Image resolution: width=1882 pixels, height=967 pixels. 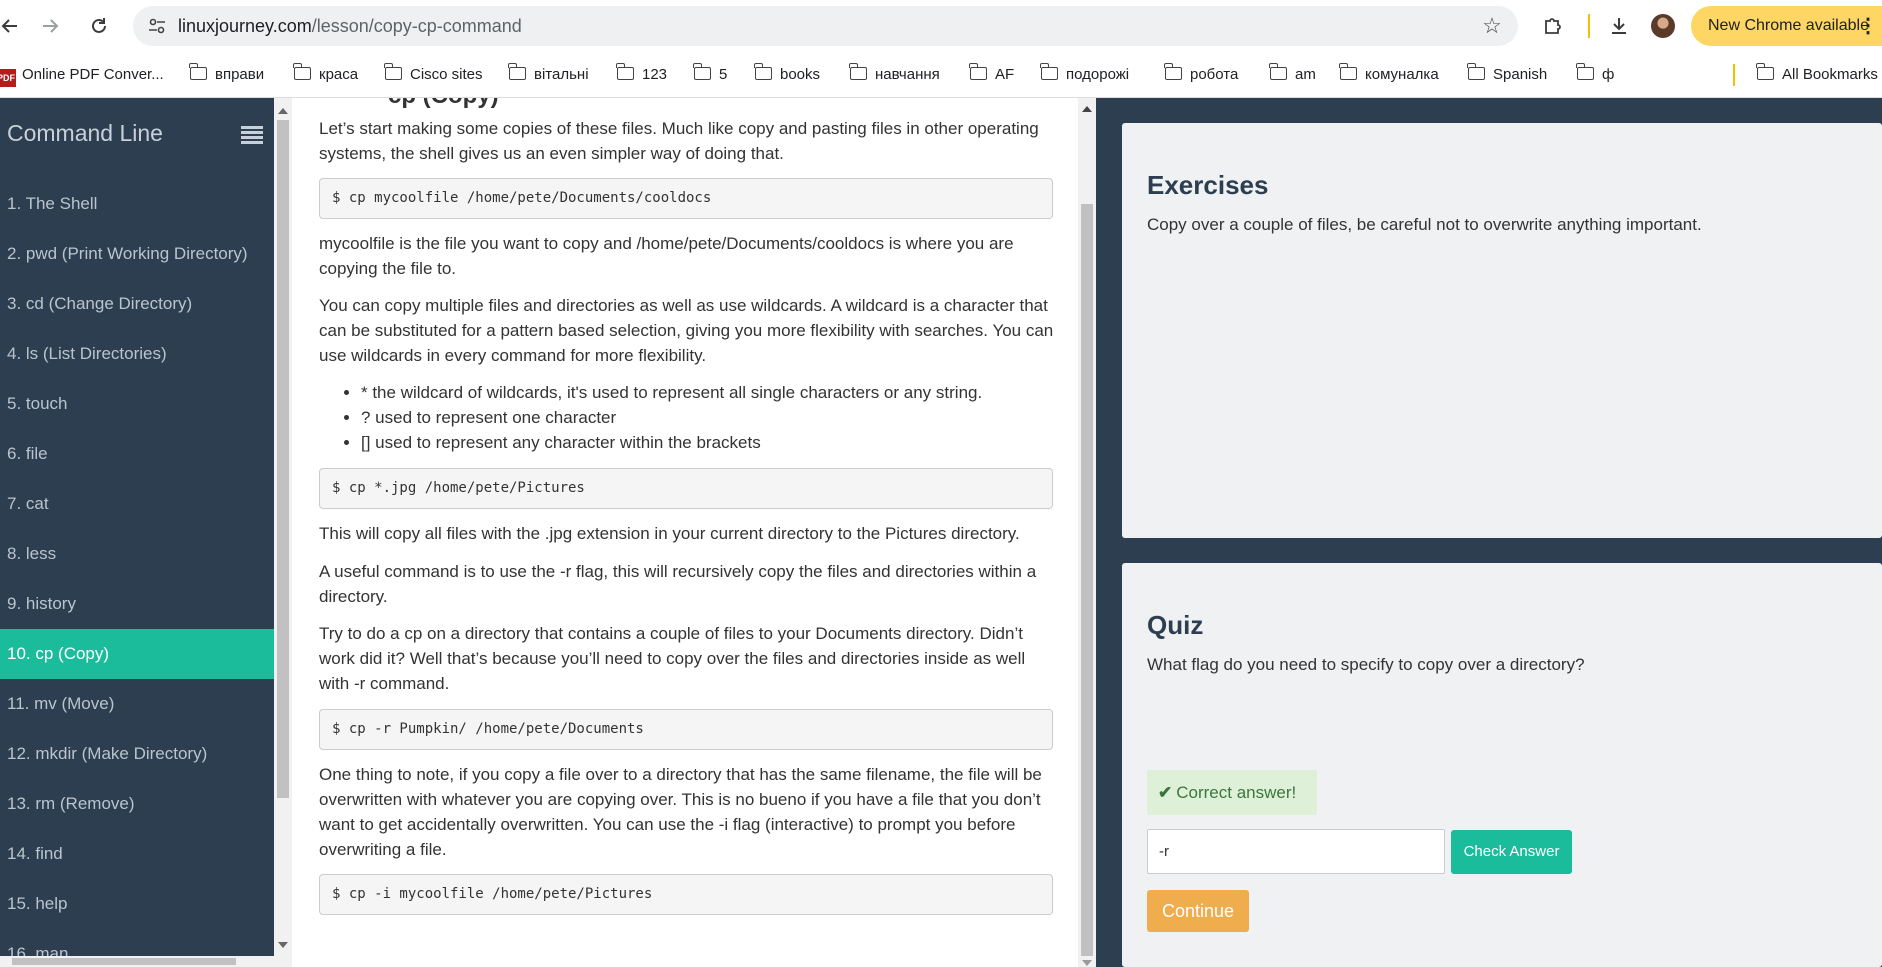 I want to click on sidebar-vertical-scrollbar, so click(x=283, y=532).